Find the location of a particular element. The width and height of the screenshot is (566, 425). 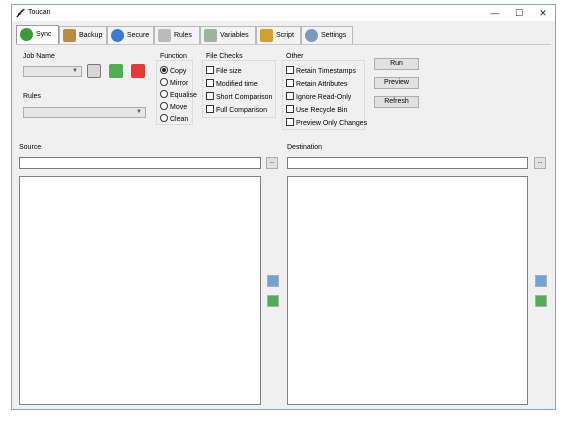

function-group: Copy Mirror Equalise Move Clean is located at coordinates (176, 92).